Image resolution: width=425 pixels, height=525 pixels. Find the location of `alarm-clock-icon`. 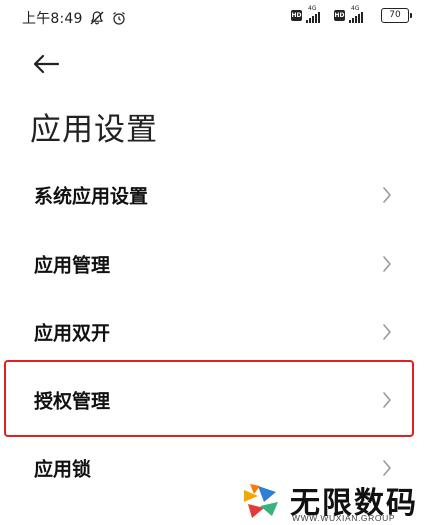

alarm-clock-icon is located at coordinates (118, 18).